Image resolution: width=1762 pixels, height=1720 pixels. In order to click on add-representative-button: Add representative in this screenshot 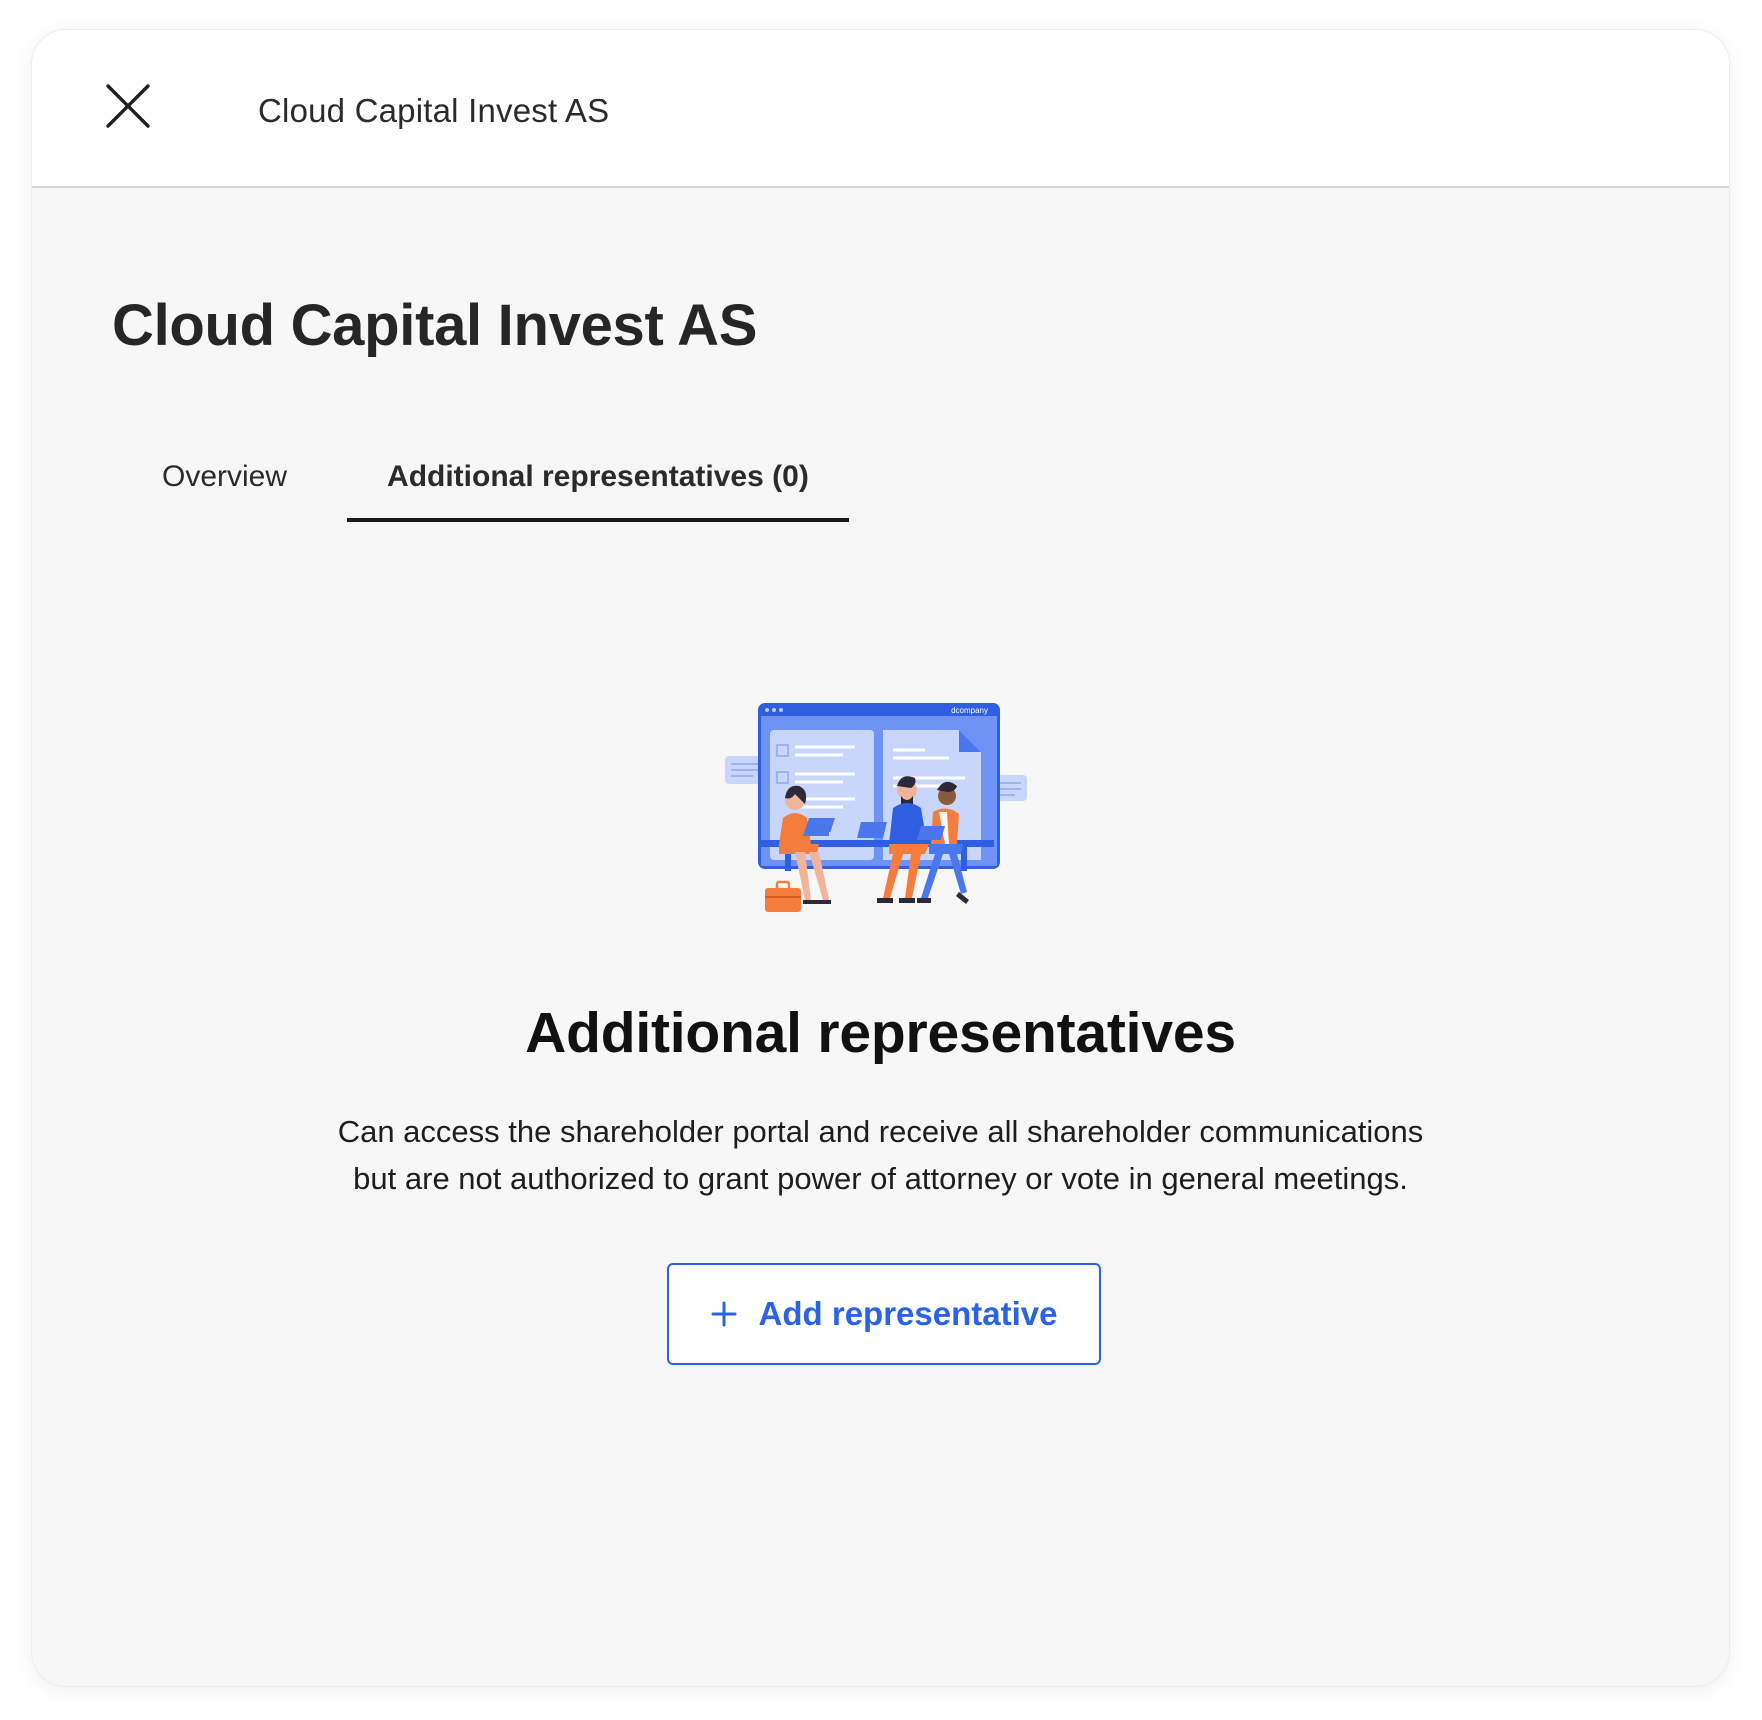, I will do `click(884, 1314)`.